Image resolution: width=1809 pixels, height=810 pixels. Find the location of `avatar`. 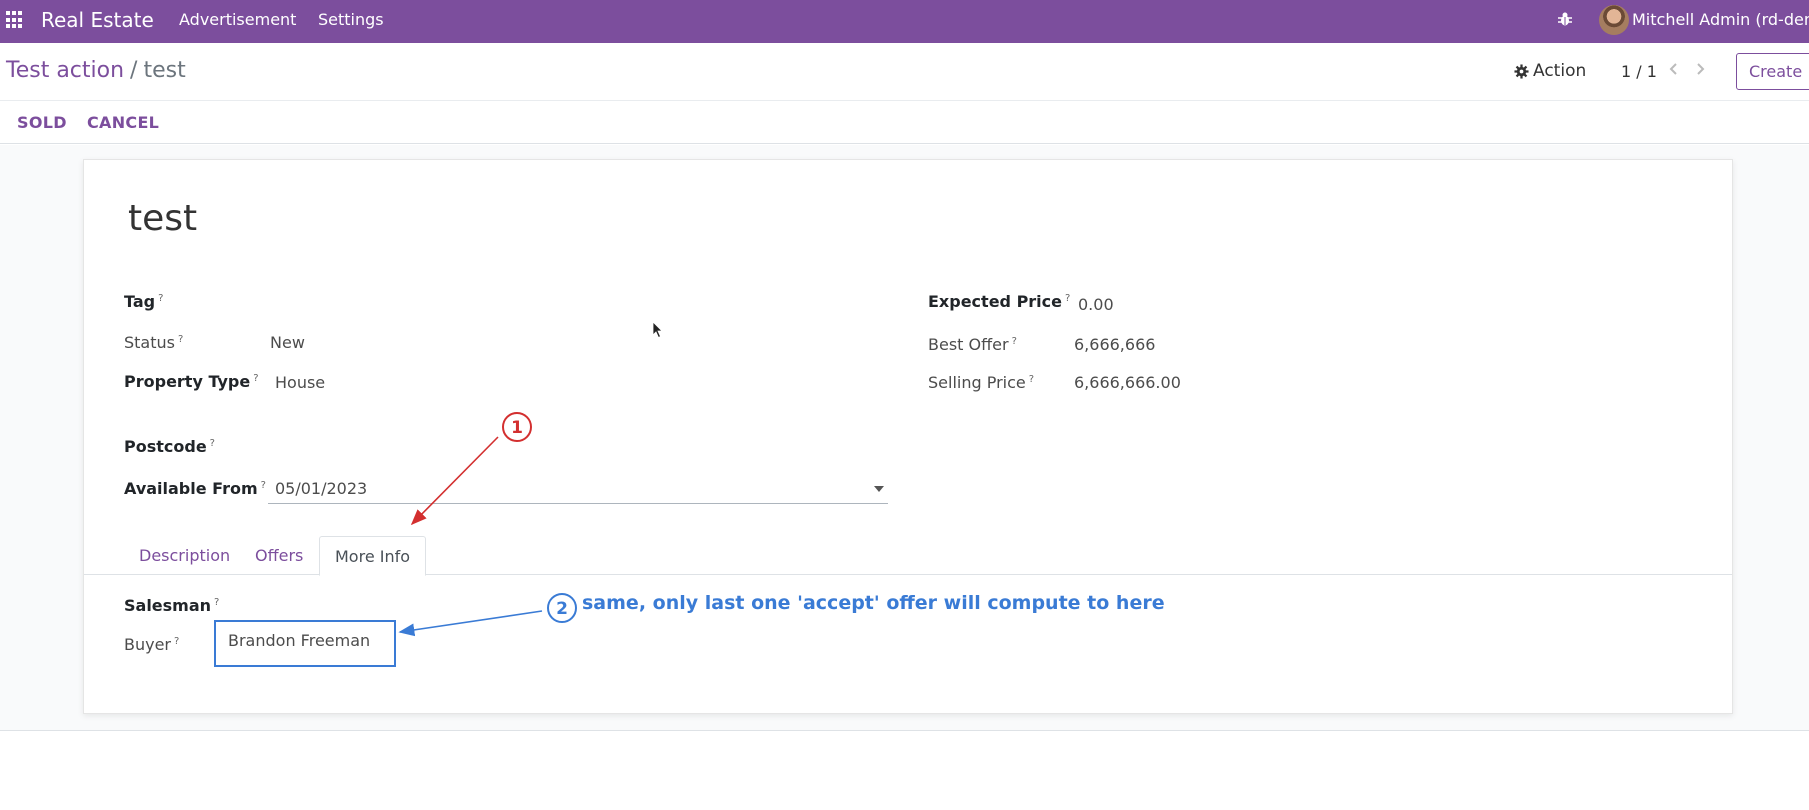

avatar is located at coordinates (1614, 20).